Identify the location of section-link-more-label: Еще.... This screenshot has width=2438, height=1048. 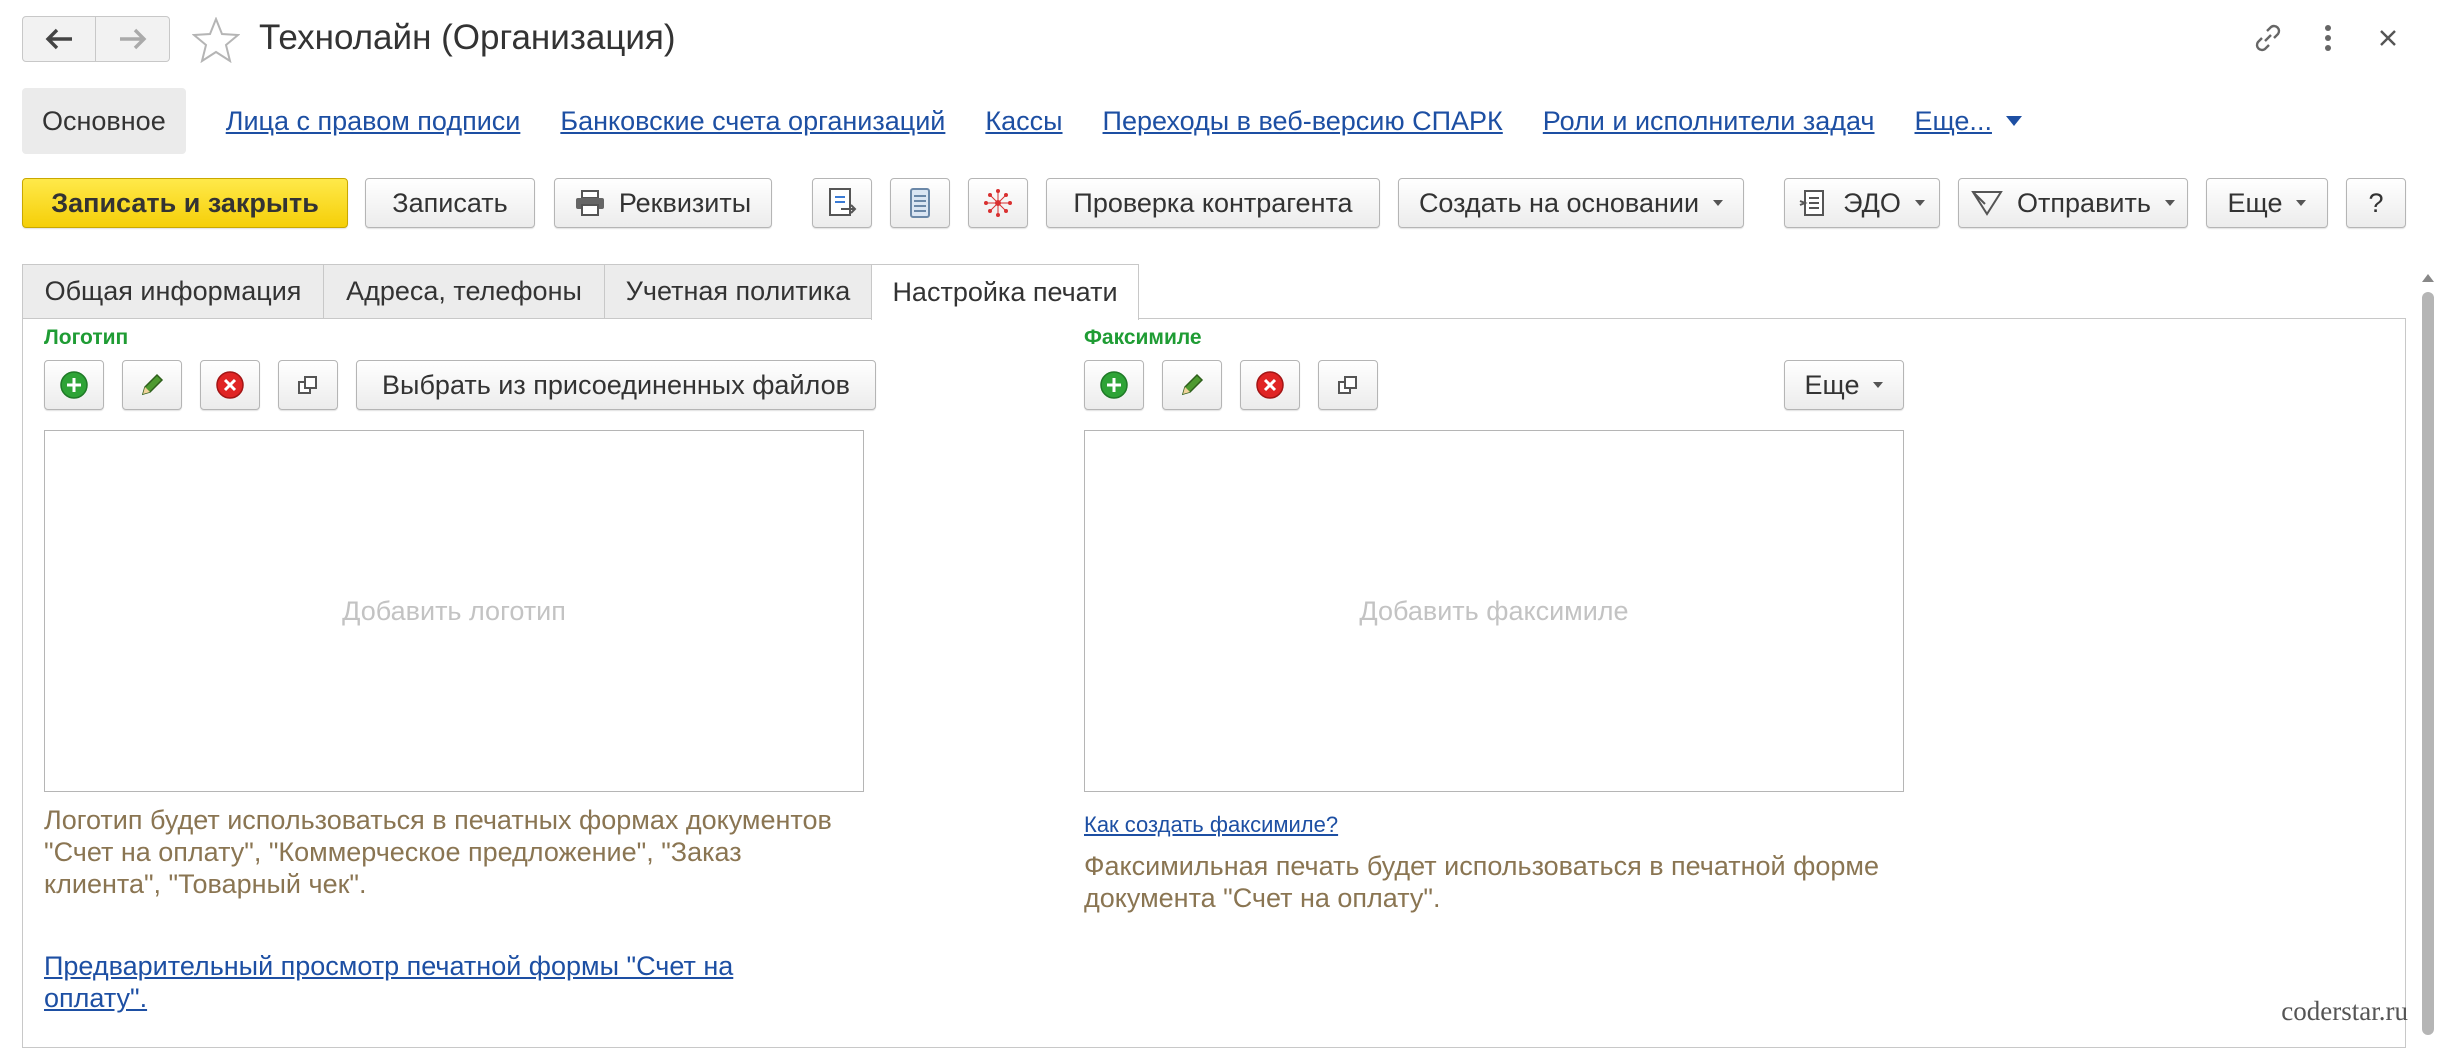
(1953, 120).